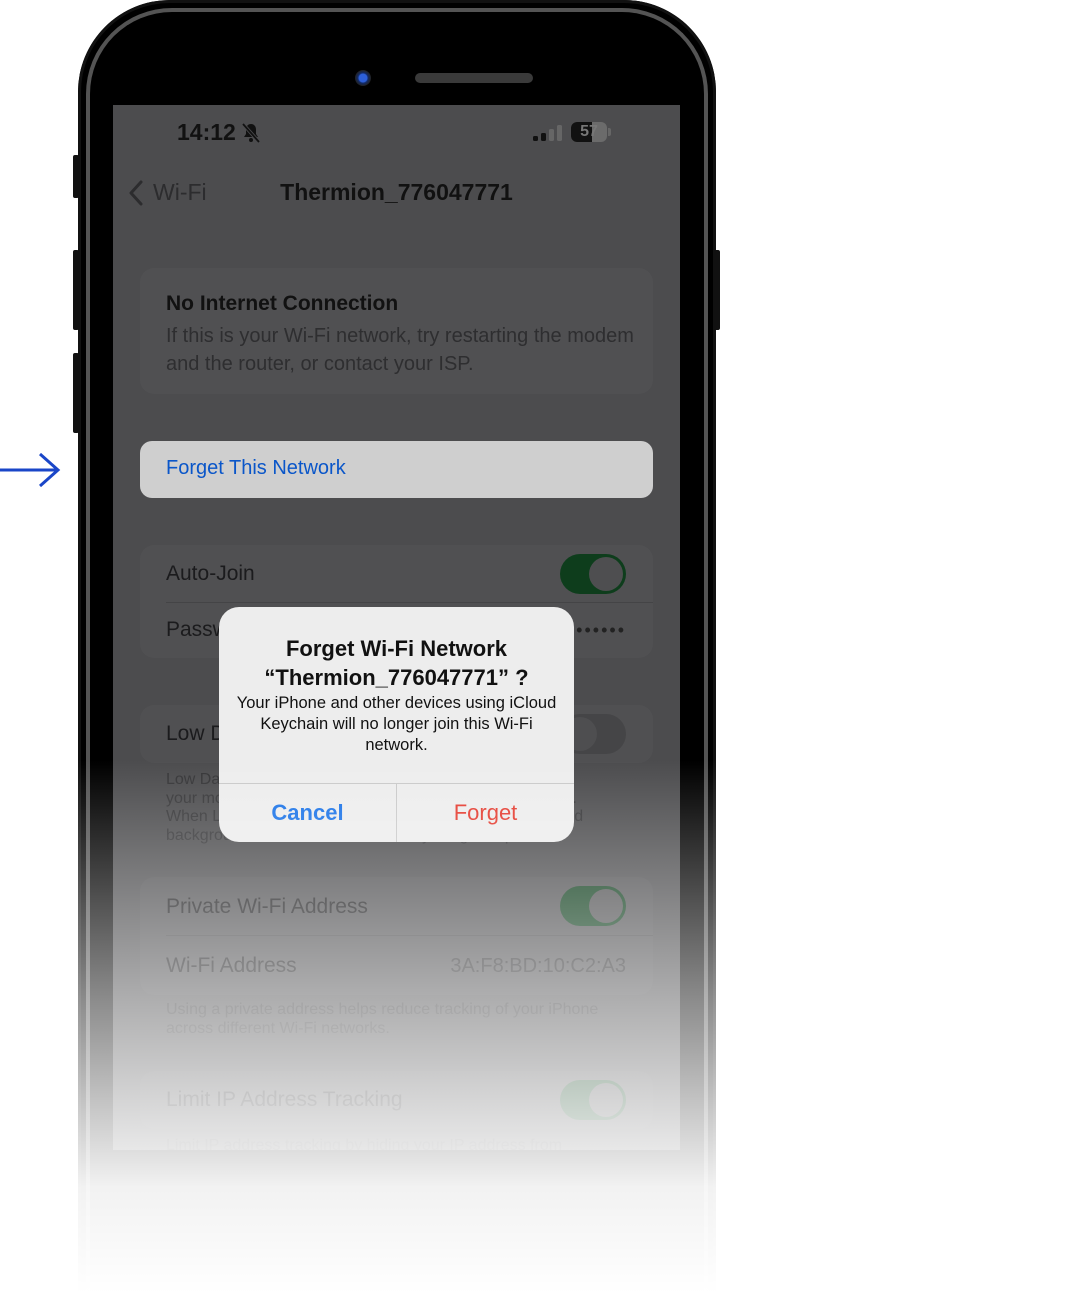  Describe the element at coordinates (307, 813) in the screenshot. I see `cancel-button: Cancel` at that location.